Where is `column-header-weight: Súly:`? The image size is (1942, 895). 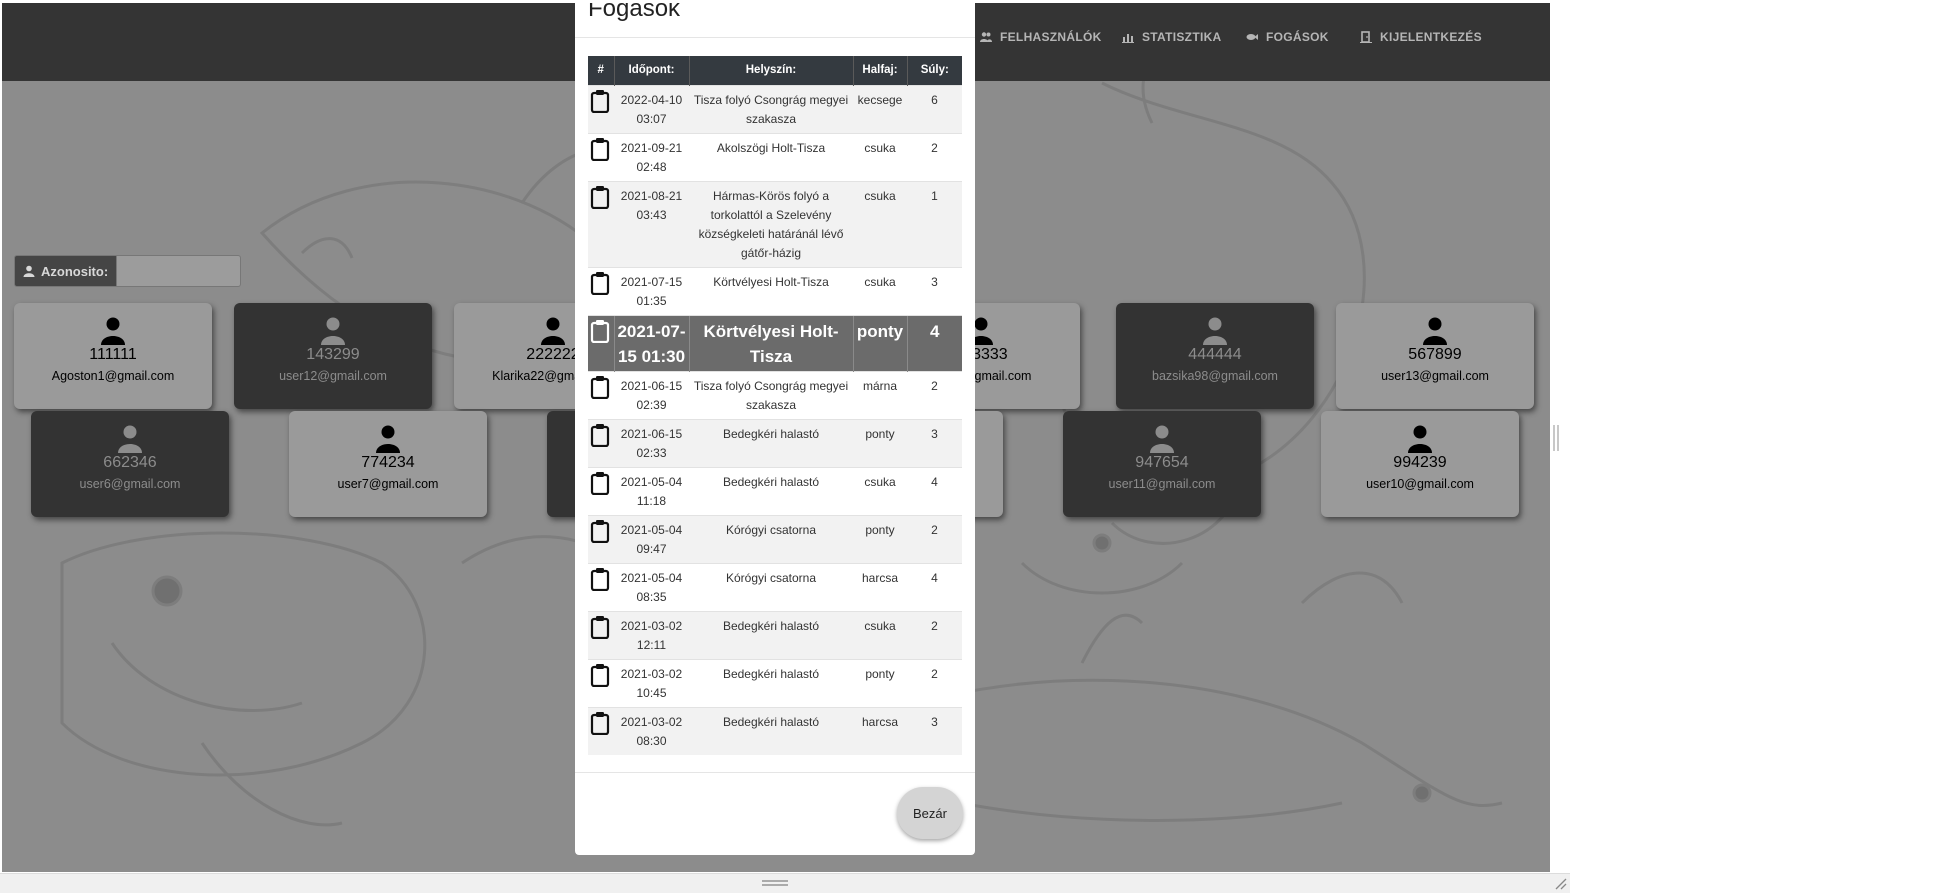 column-header-weight: Súly: is located at coordinates (934, 70).